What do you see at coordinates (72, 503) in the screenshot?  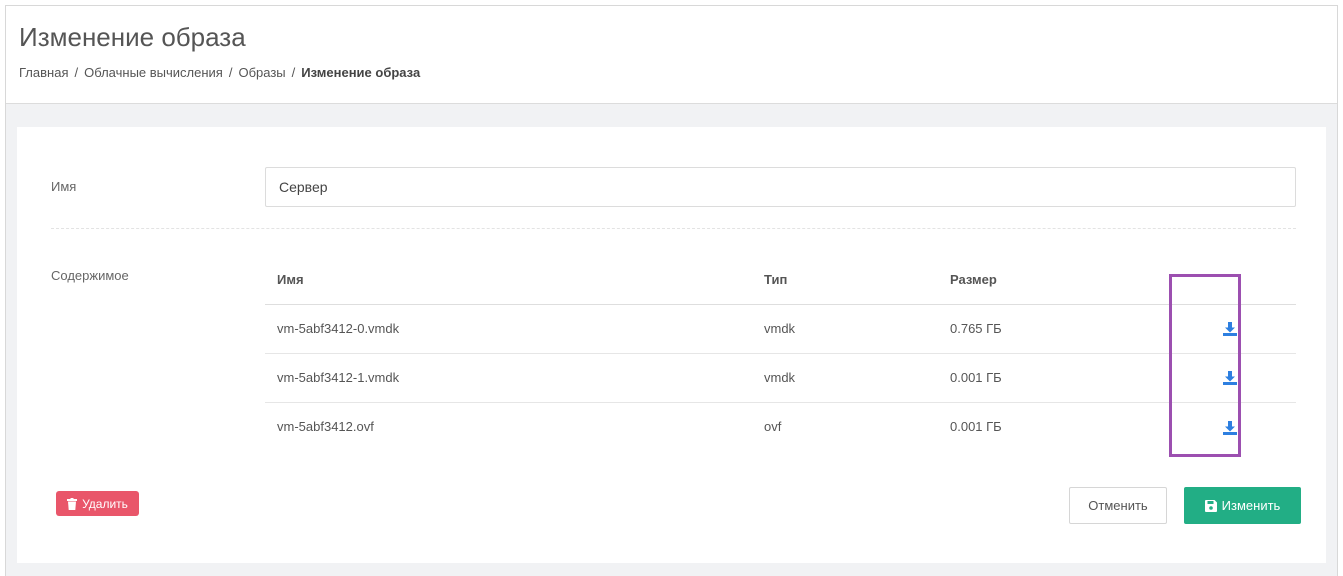 I see `trash-icon` at bounding box center [72, 503].